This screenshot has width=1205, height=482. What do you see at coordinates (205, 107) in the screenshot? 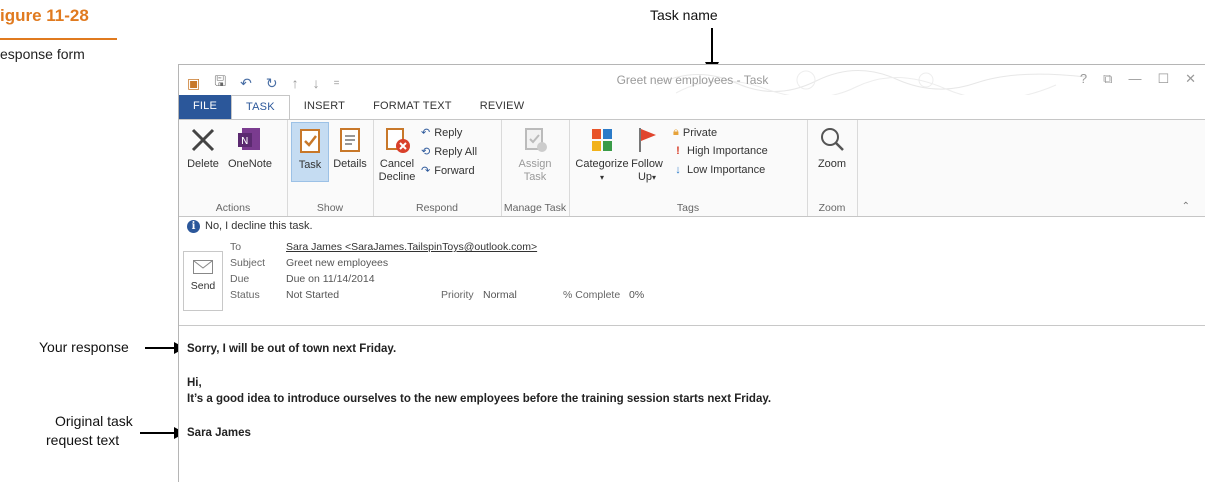
I see `tab-file: FILE` at bounding box center [205, 107].